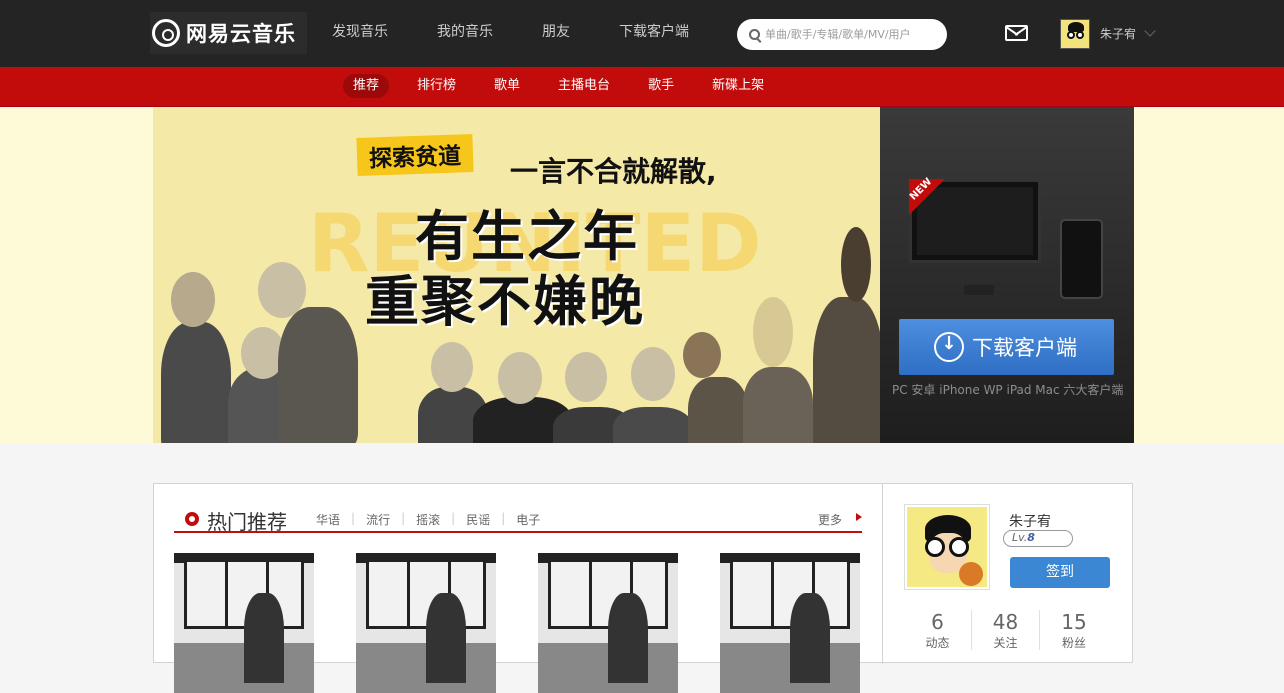  What do you see at coordinates (1060, 572) in the screenshot?
I see `checkin-button: 签到` at bounding box center [1060, 572].